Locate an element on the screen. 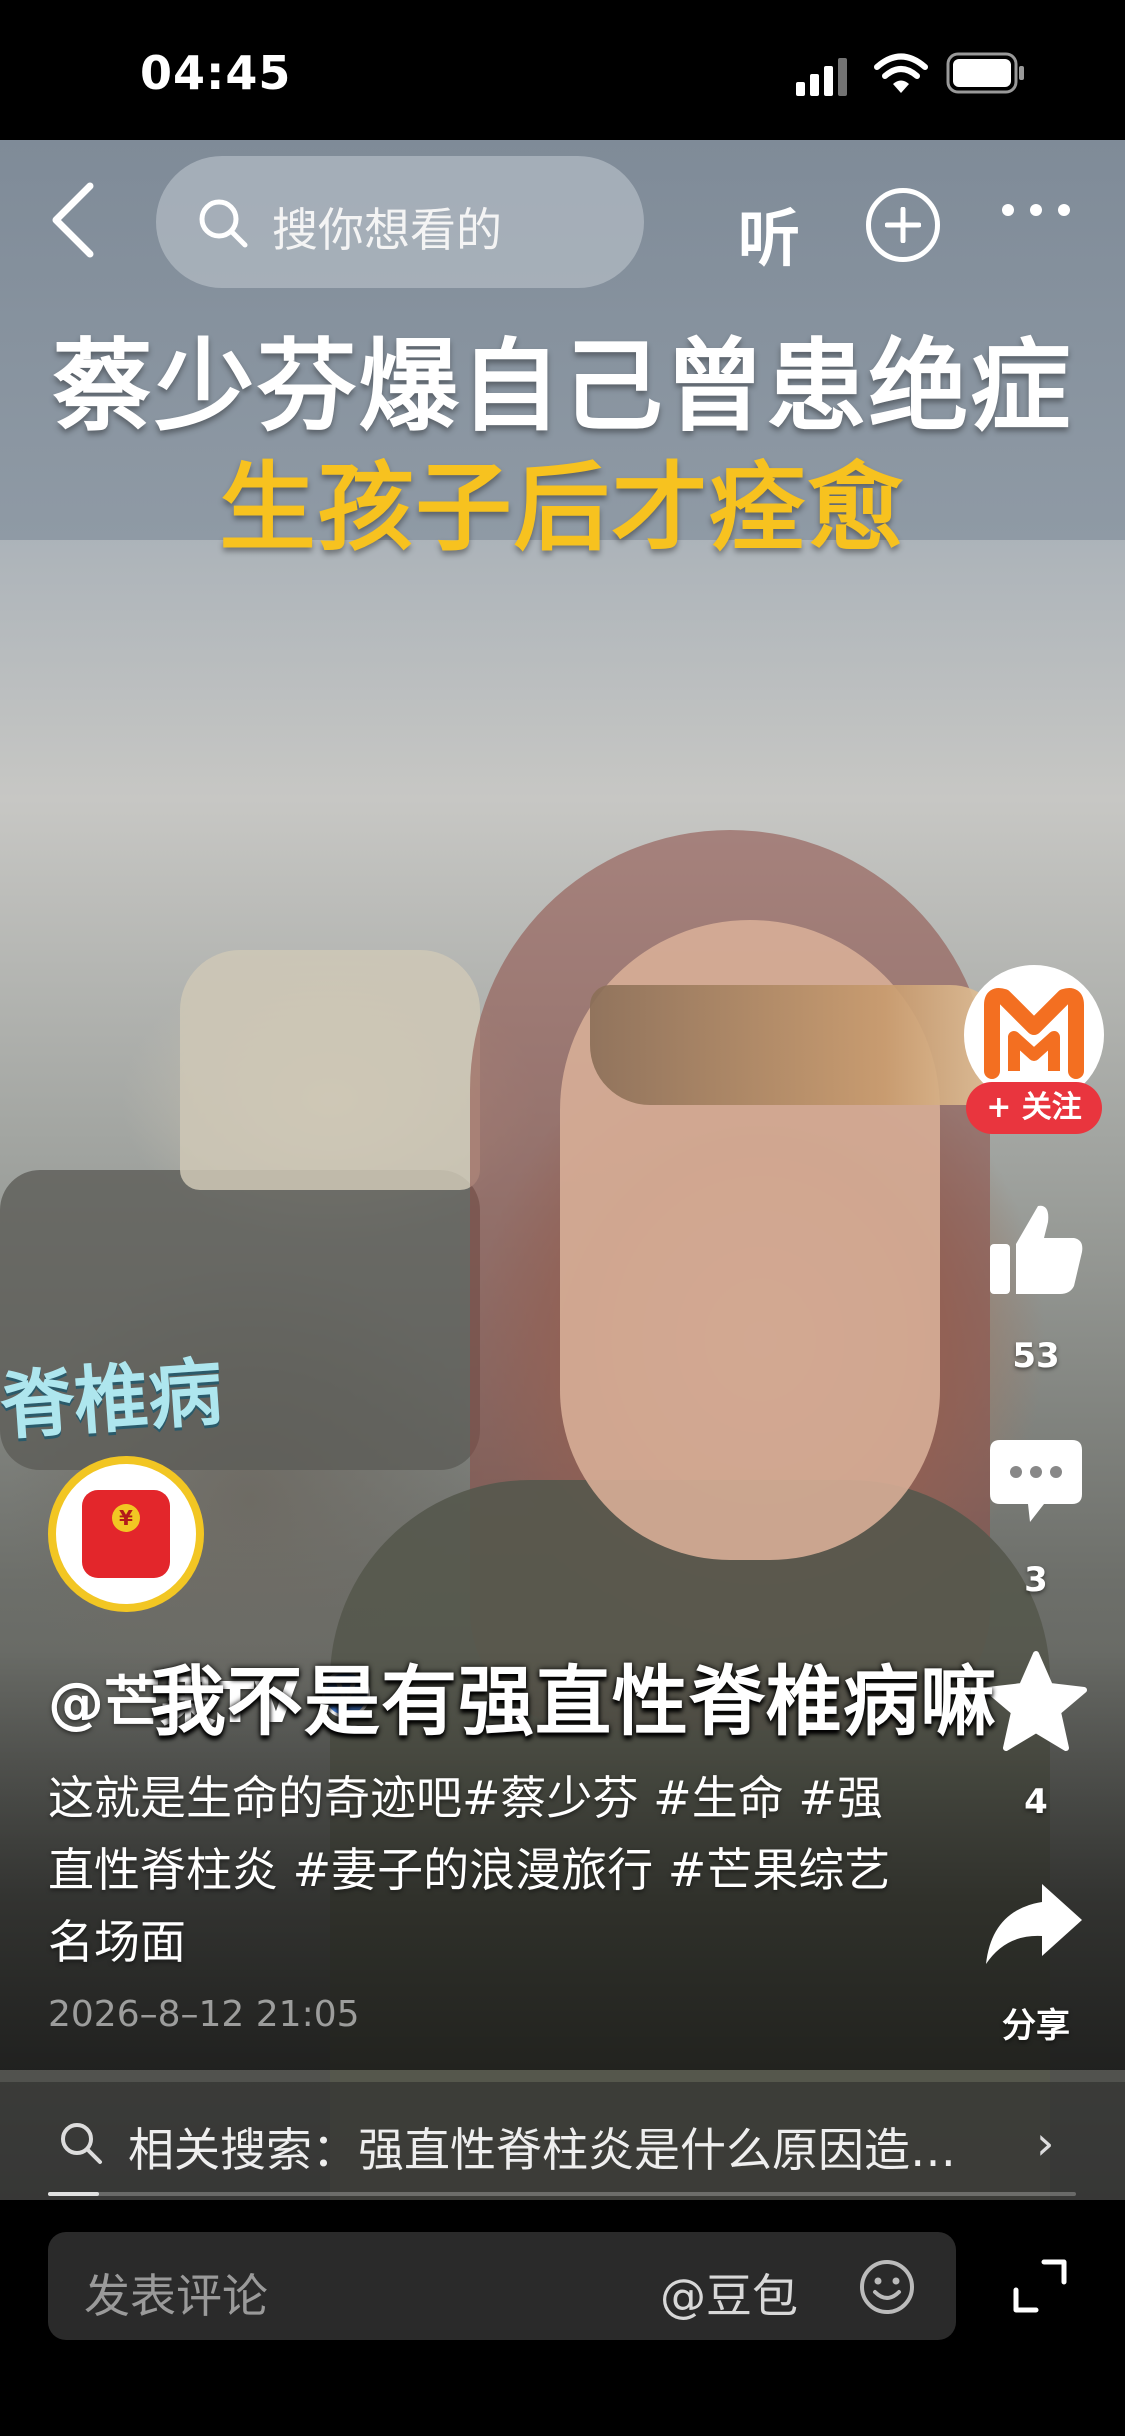 The image size is (1125, 2436). red-packet-clasp: ¥ is located at coordinates (126, 1518).